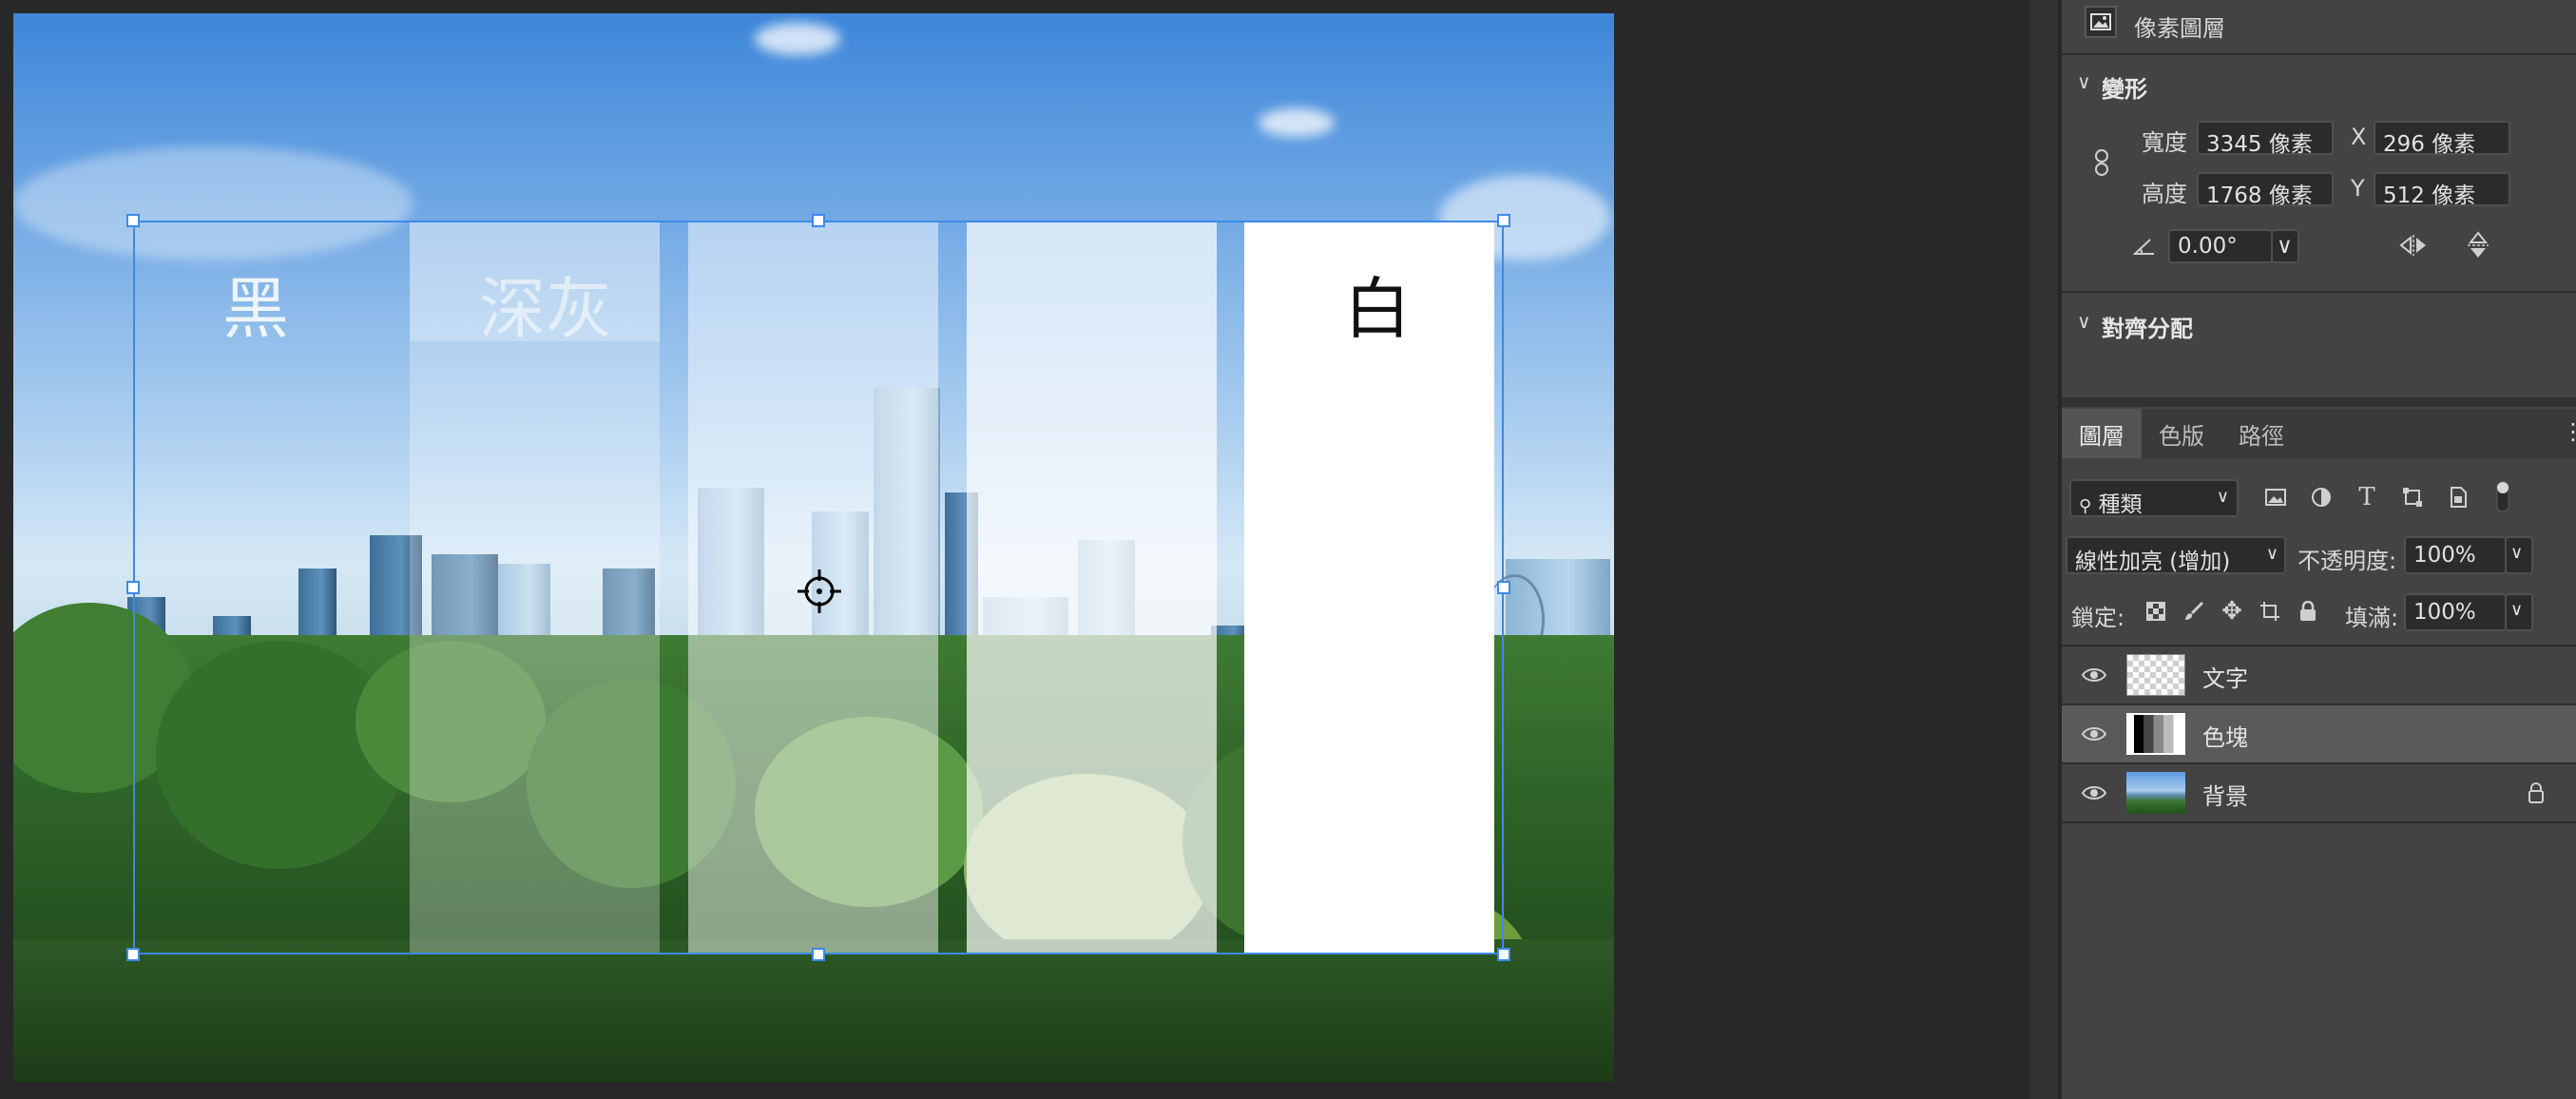 The image size is (2576, 1099). What do you see at coordinates (2458, 497) in the screenshot?
I see `filter-smart-objects-icon` at bounding box center [2458, 497].